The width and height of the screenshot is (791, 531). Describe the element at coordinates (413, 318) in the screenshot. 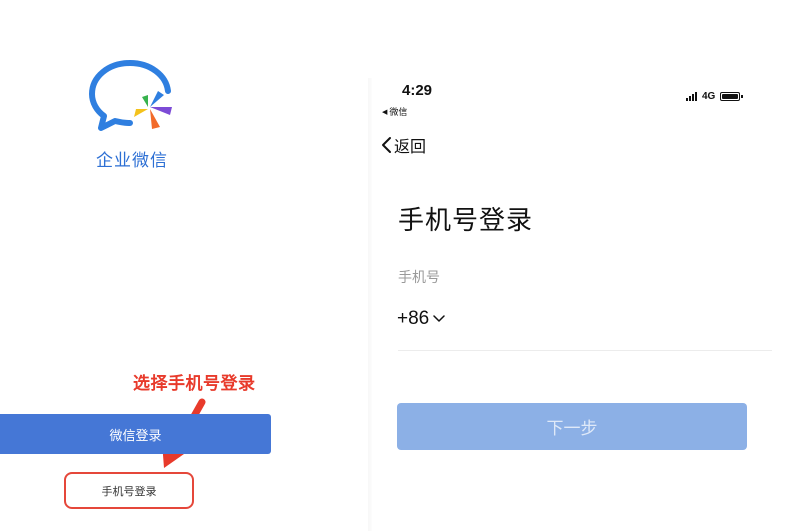

I see `country-code-value: +86` at that location.